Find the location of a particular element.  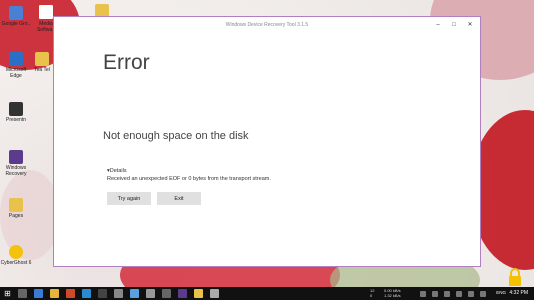

desktop-icon-cyberghost: CyberGhost 6 is located at coordinates (16, 255).